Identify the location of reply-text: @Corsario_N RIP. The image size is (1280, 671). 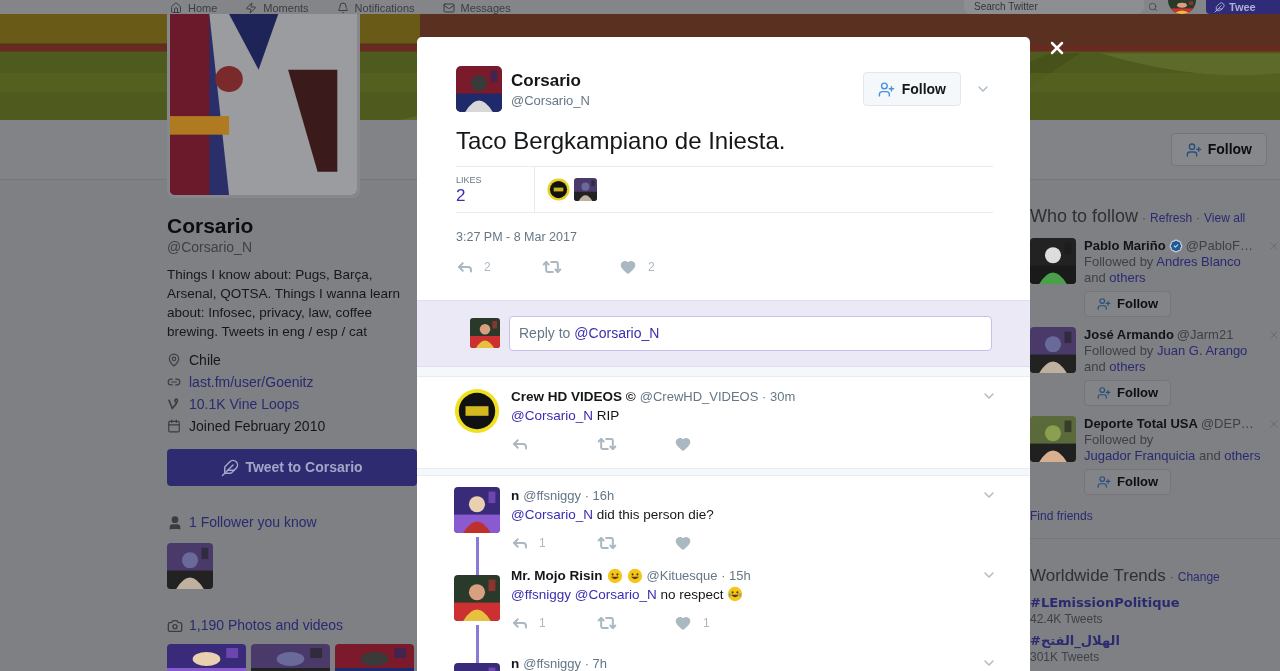
(566, 415).